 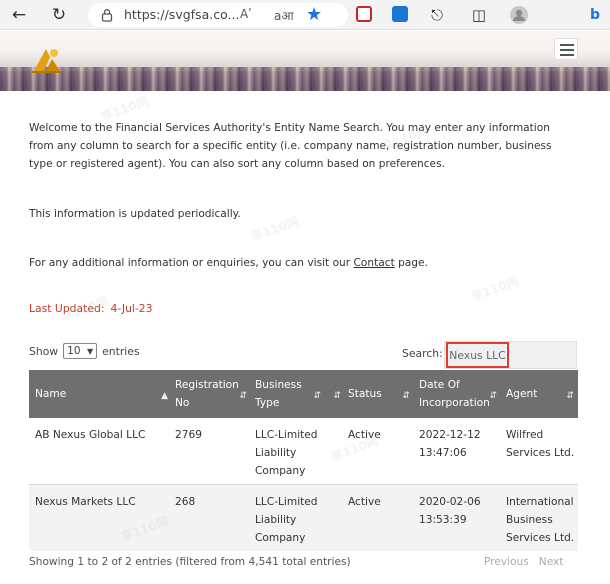 I want to click on pagination: Previous Next, so click(x=528, y=562).